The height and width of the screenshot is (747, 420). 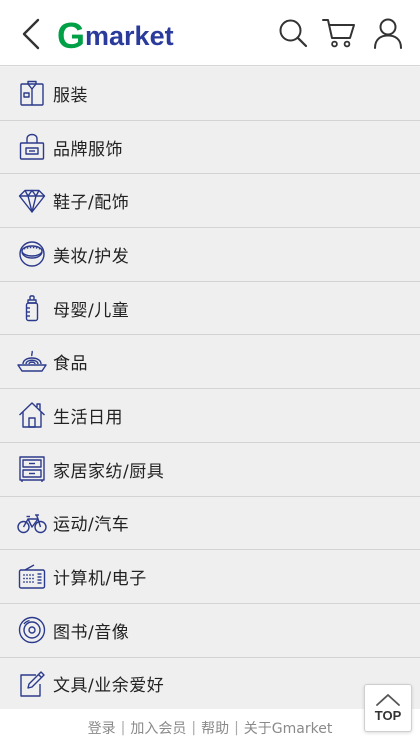 What do you see at coordinates (158, 728) in the screenshot?
I see `join-link: 加入会员` at bounding box center [158, 728].